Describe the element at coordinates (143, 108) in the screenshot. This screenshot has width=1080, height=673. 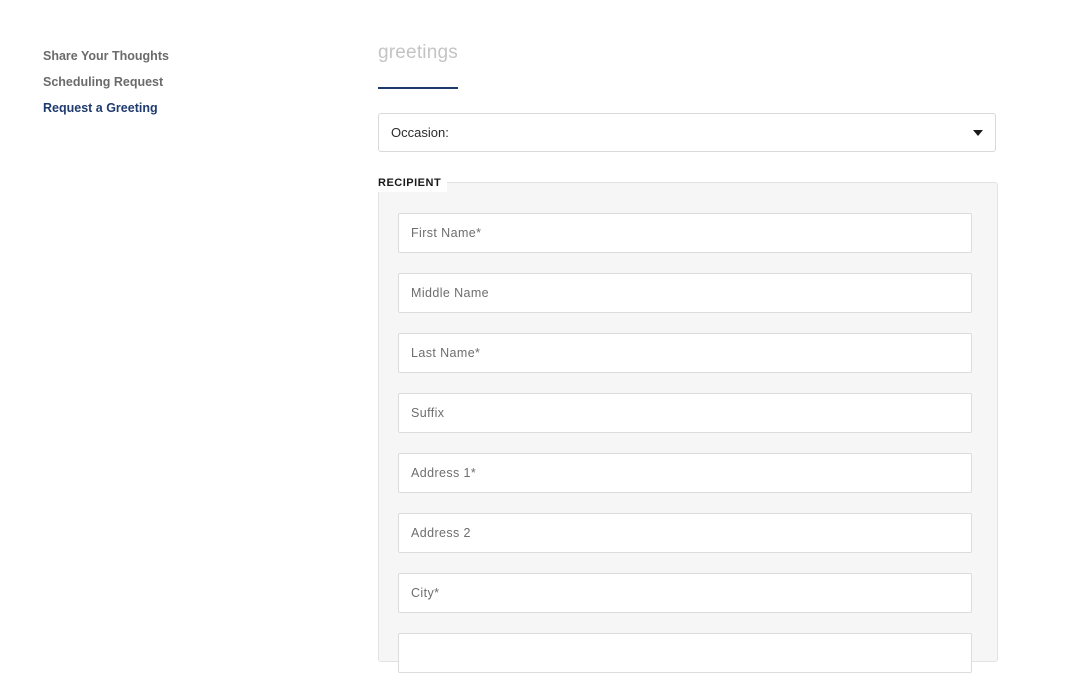
I see `sidebar-item-request-a-greeting: Request a Greeting` at that location.